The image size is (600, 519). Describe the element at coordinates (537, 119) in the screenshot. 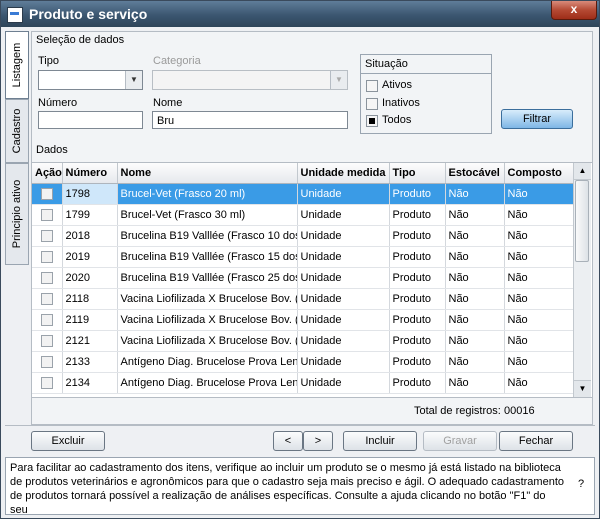

I see `filtrar-button: Filtrar` at that location.